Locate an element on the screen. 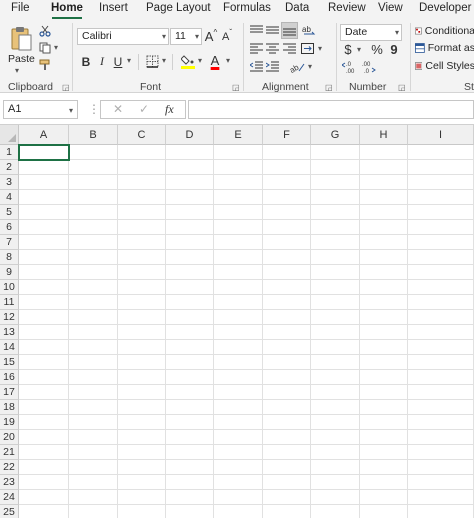 The image size is (474, 518). cell-a20 is located at coordinates (44, 437).